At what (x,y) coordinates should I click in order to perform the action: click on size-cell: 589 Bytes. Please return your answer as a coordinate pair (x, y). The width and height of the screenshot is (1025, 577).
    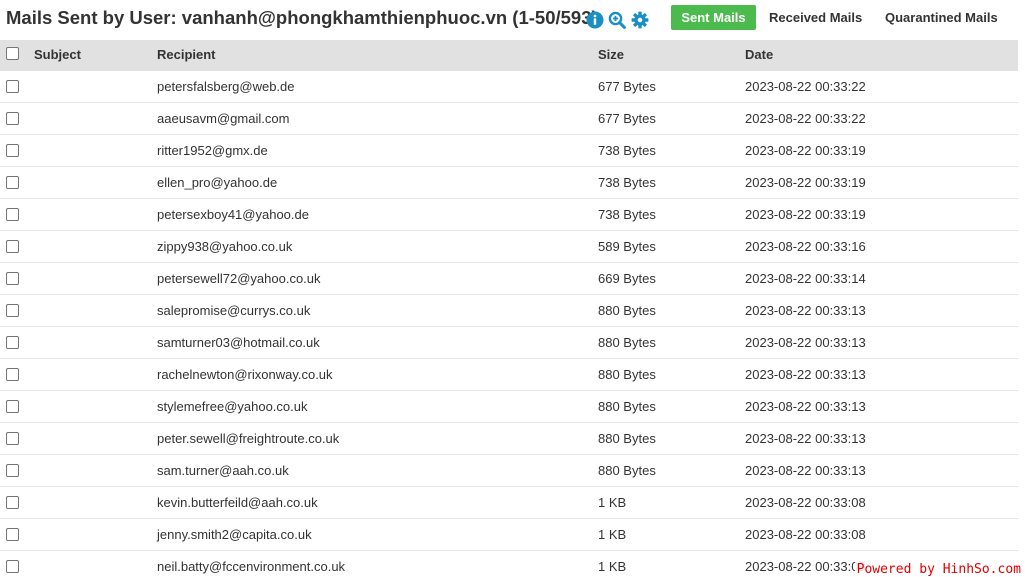
    Looking at the image, I should click on (627, 246).